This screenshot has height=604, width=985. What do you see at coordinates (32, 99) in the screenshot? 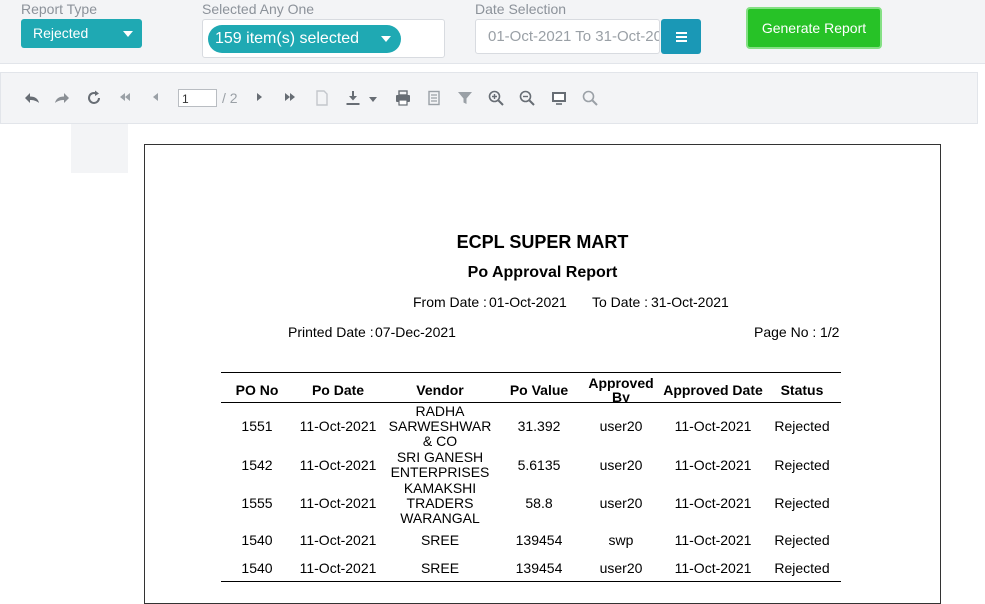
I see `undo-icon` at bounding box center [32, 99].